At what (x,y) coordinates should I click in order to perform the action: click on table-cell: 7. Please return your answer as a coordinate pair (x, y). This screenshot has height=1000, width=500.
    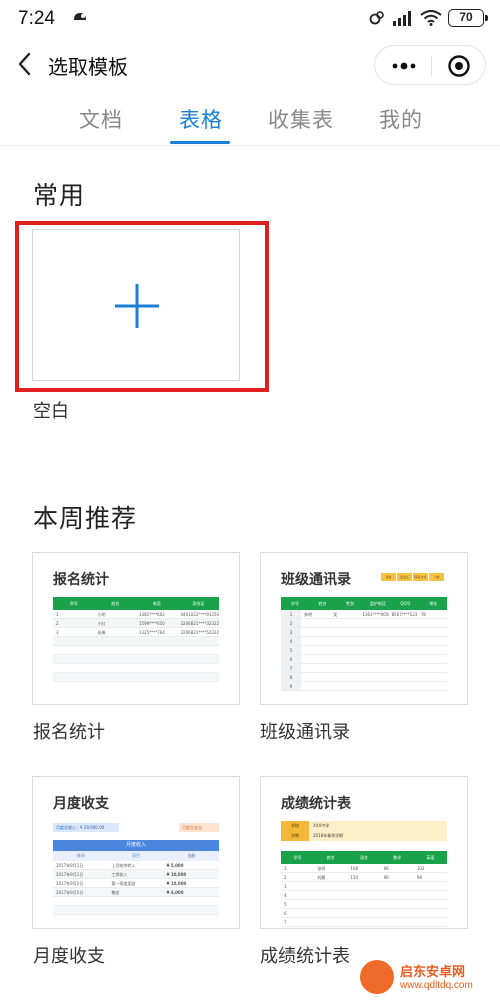
    Looking at the image, I should click on (285, 922).